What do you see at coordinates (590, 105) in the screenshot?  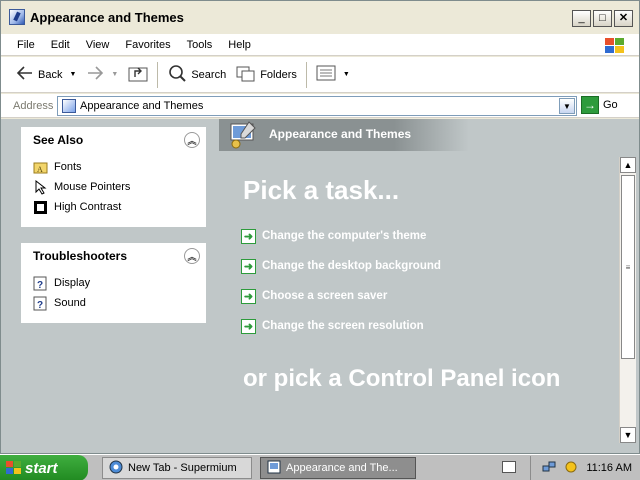 I see `go-arrow-icon: →` at bounding box center [590, 105].